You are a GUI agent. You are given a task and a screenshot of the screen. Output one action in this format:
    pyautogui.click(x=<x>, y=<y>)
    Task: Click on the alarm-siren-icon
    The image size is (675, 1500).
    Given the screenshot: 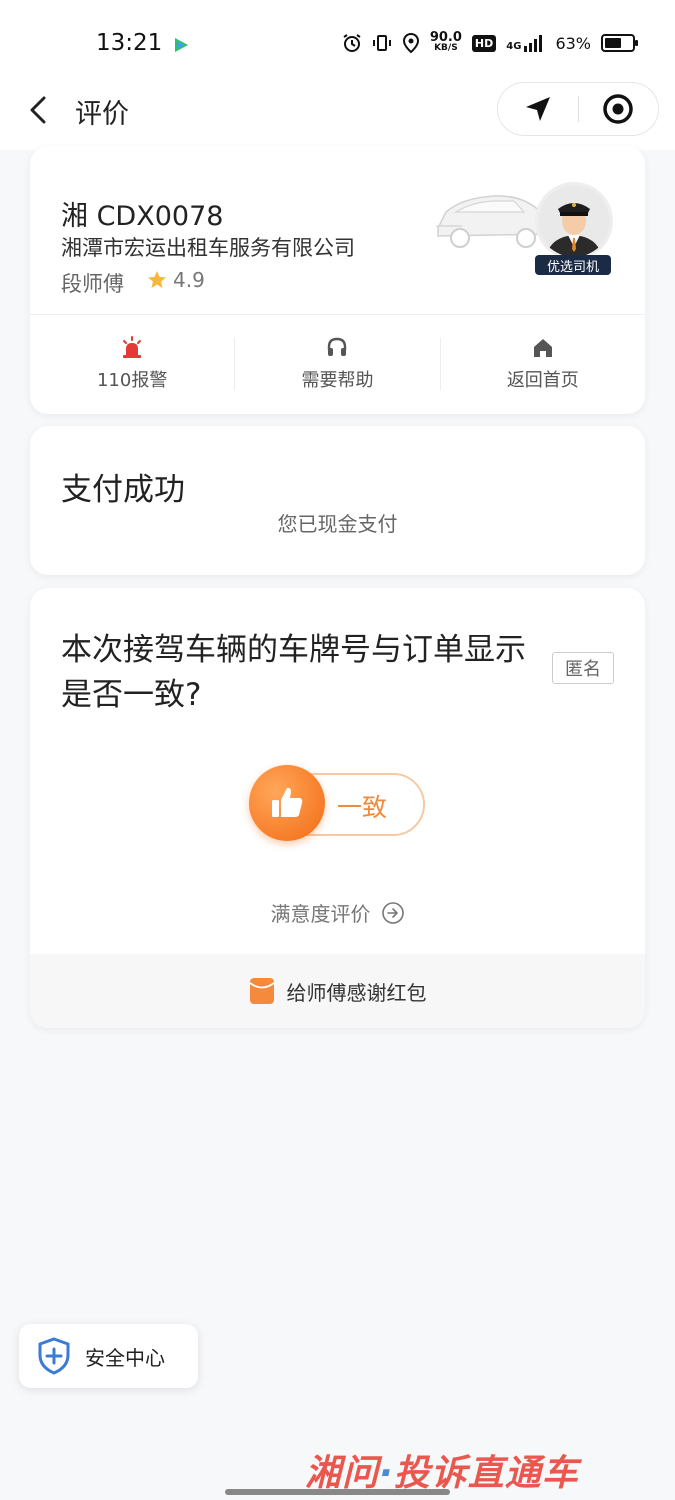 What is the action you would take?
    pyautogui.click(x=132, y=347)
    